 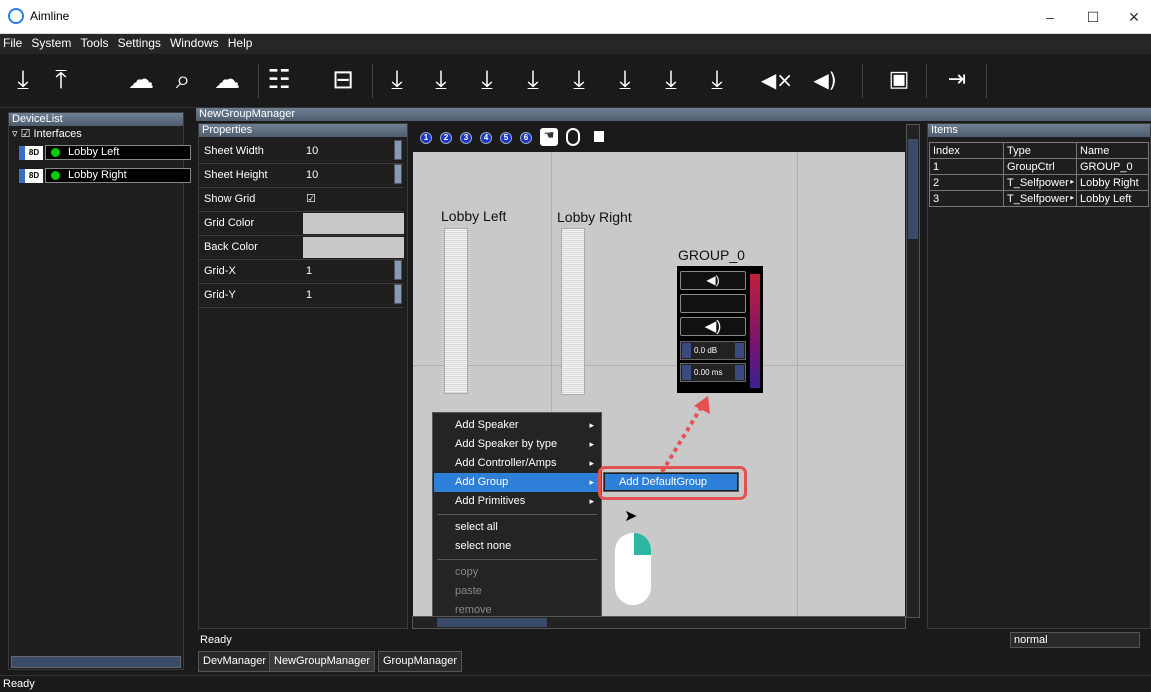 I want to click on back-color-swatch, so click(x=353, y=247).